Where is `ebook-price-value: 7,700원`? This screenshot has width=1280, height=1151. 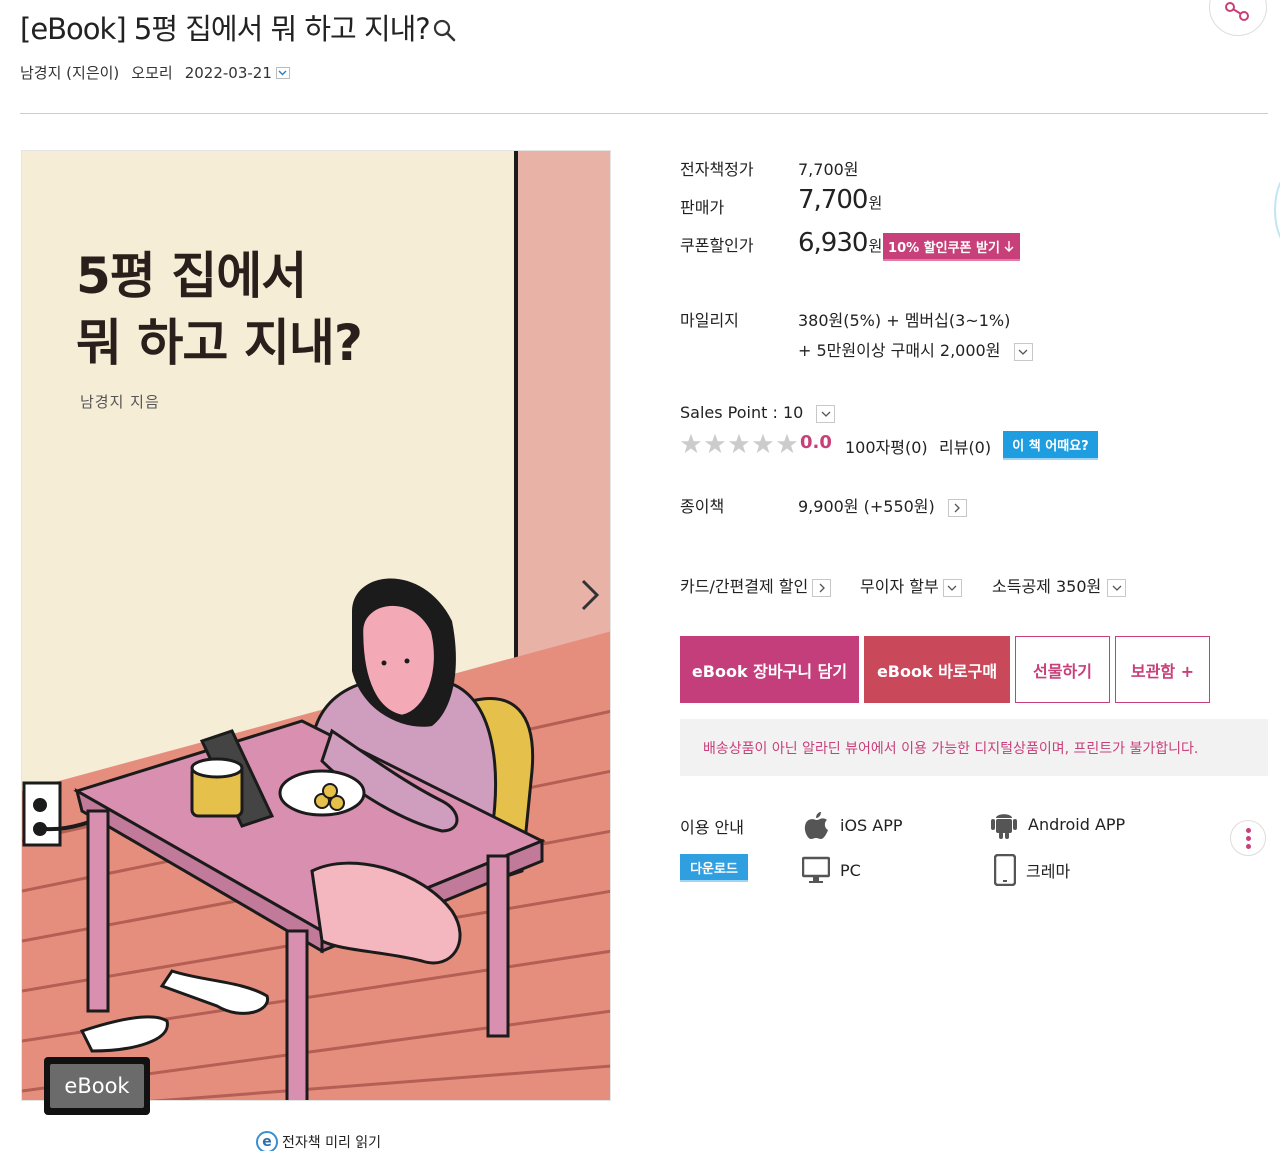 ebook-price-value: 7,700원 is located at coordinates (828, 169).